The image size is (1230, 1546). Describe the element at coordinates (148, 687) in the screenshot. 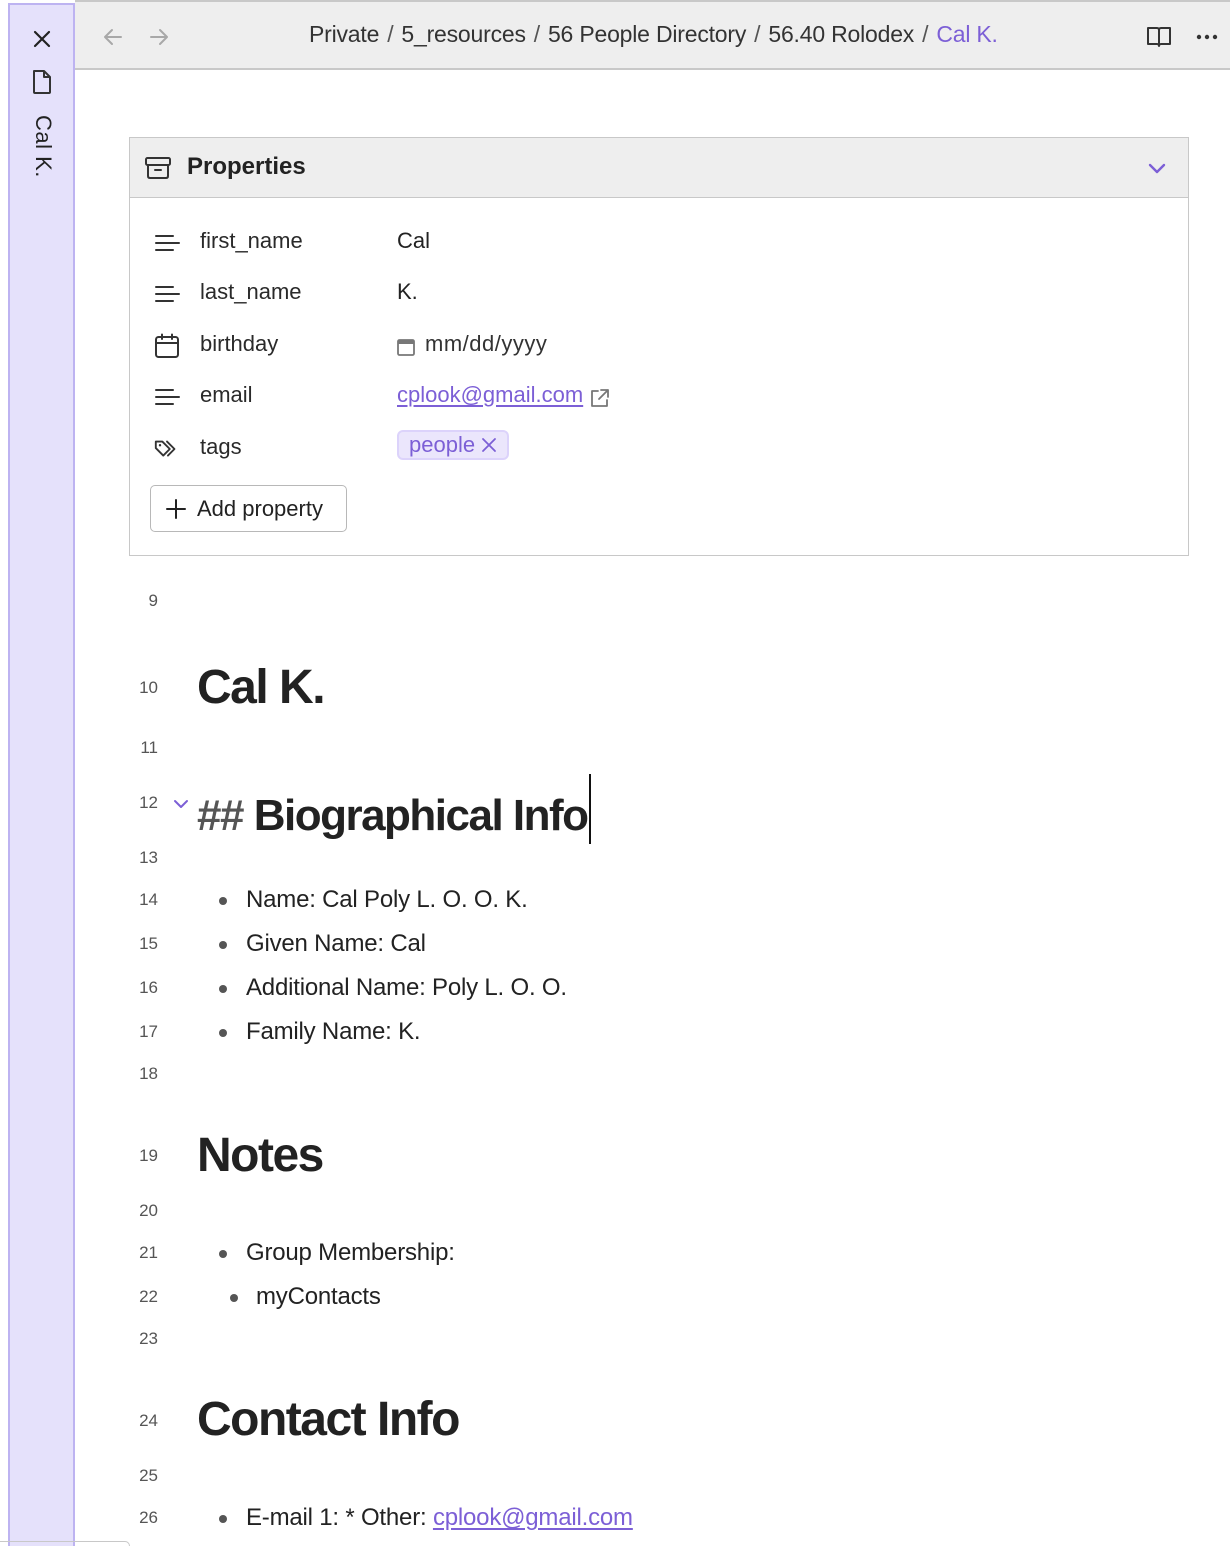

I see `line-number: 10` at that location.